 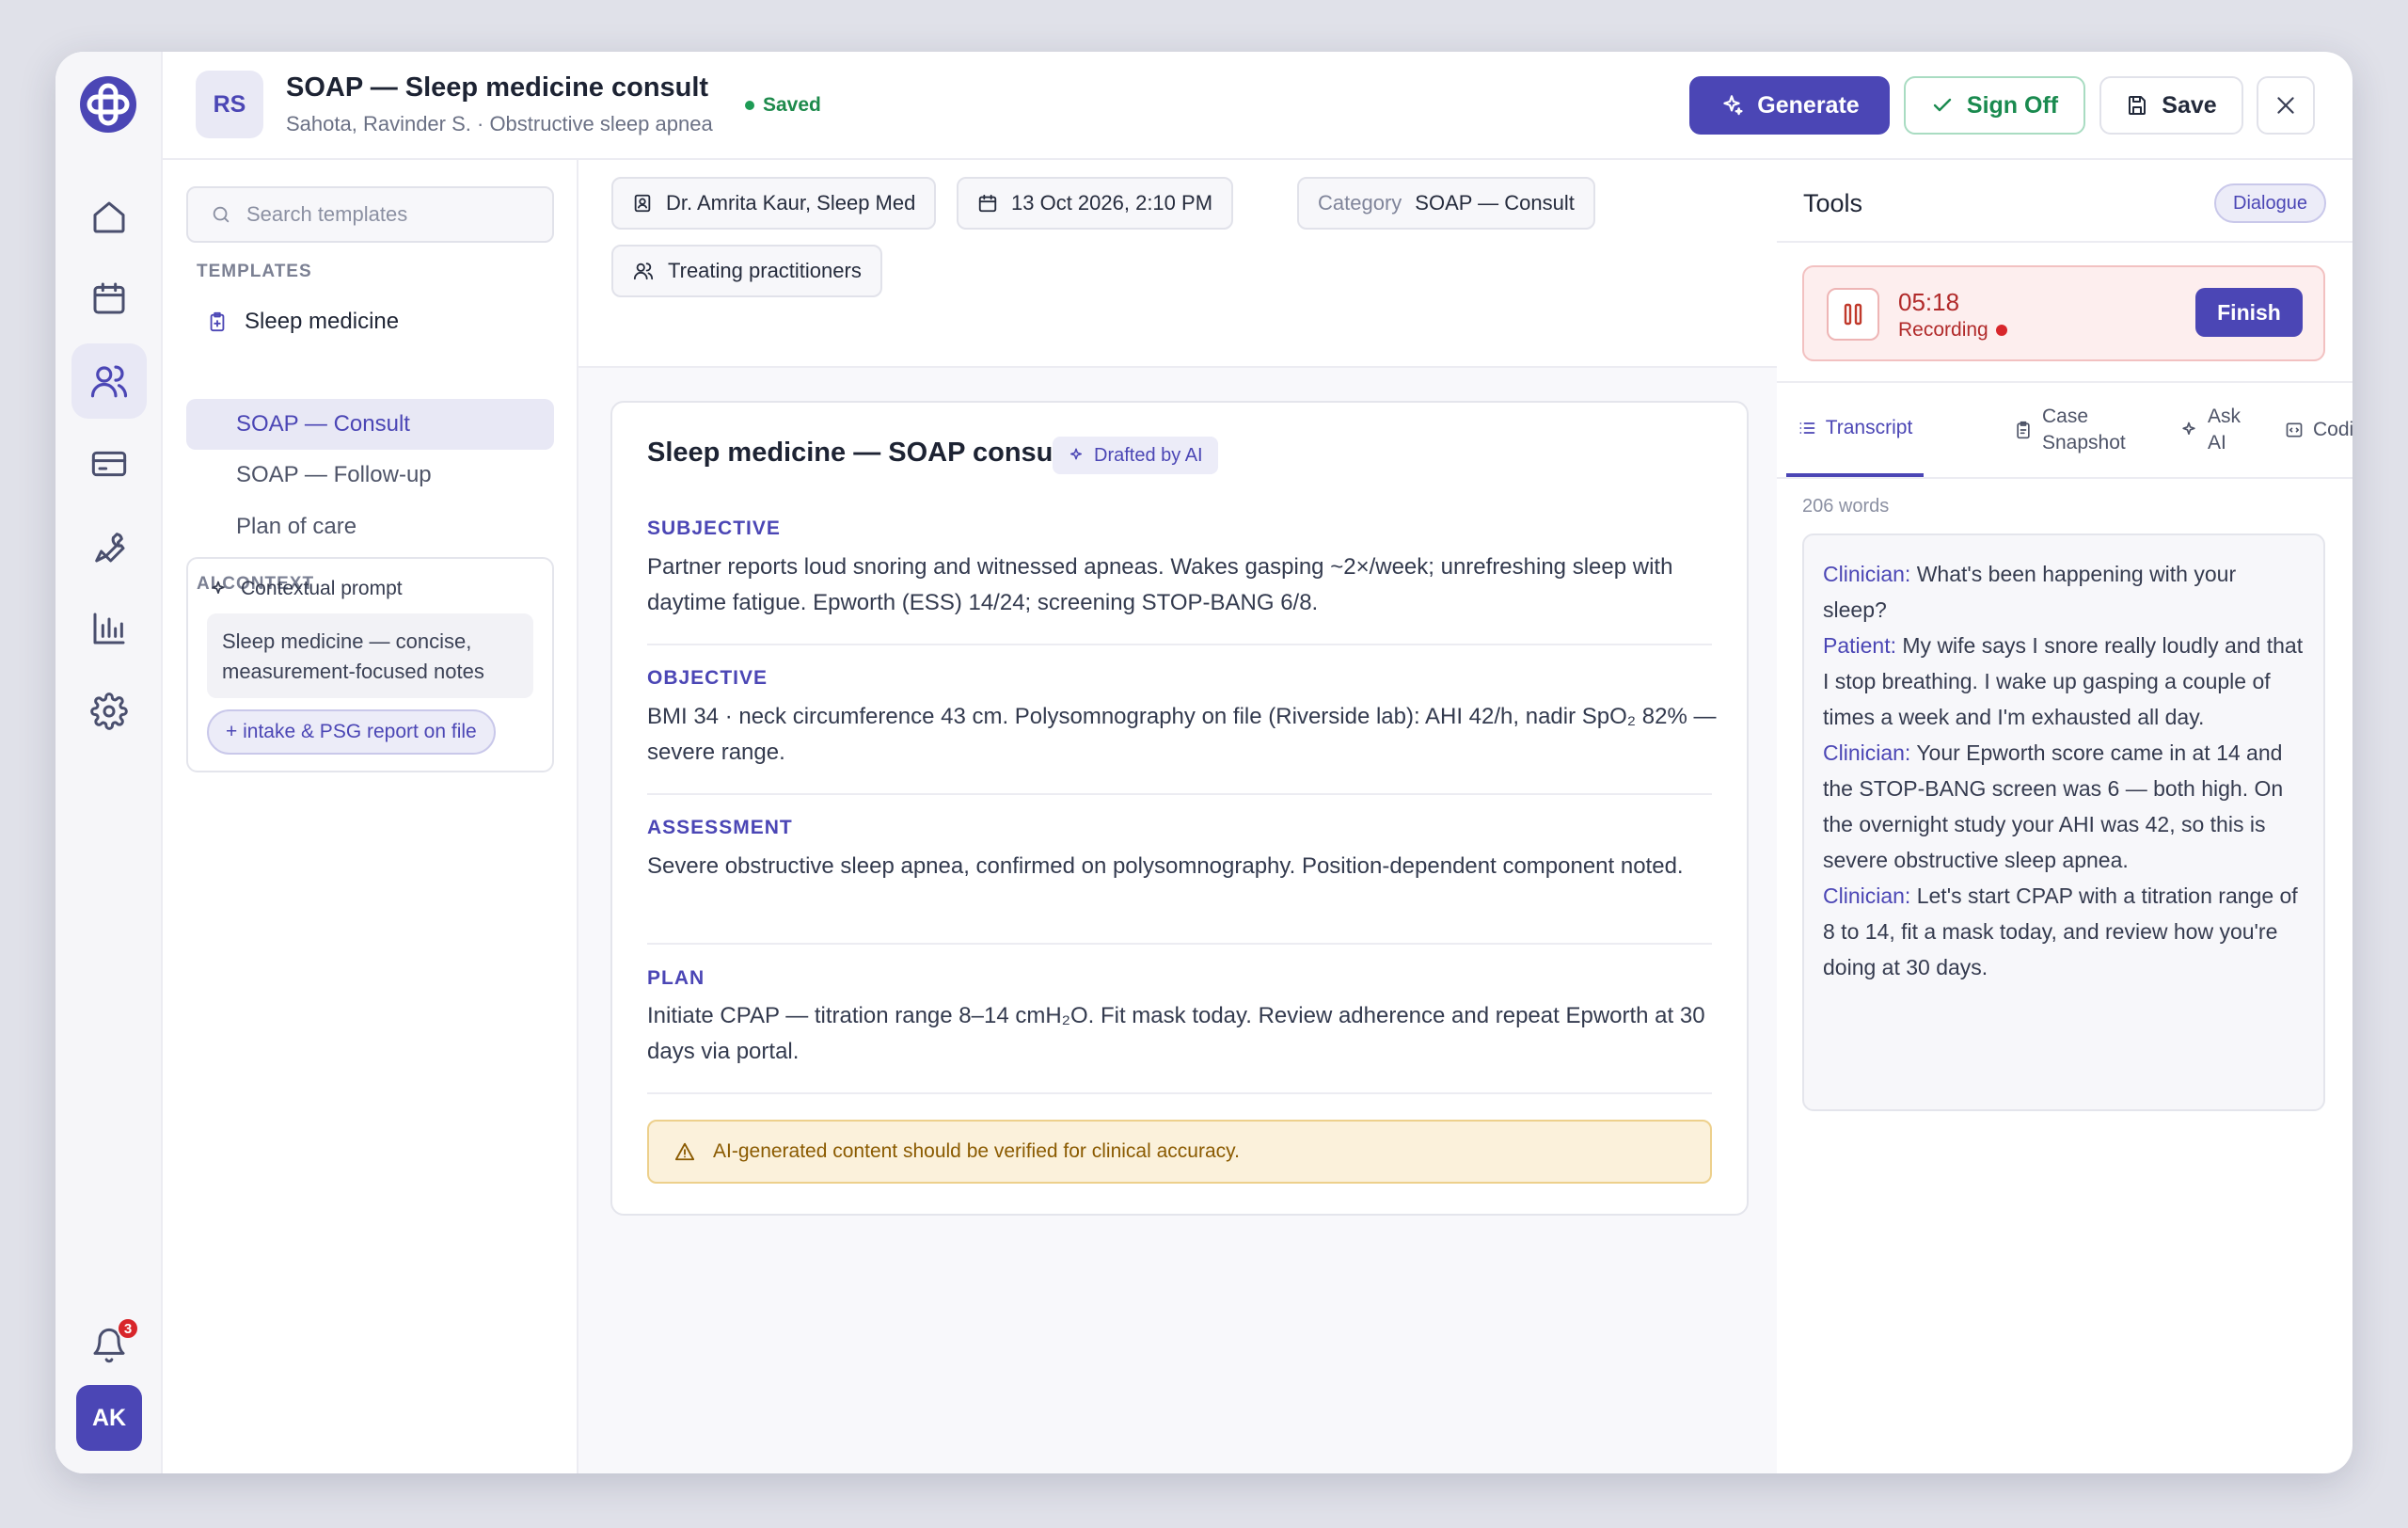 I want to click on status-dot, so click(x=750, y=106).